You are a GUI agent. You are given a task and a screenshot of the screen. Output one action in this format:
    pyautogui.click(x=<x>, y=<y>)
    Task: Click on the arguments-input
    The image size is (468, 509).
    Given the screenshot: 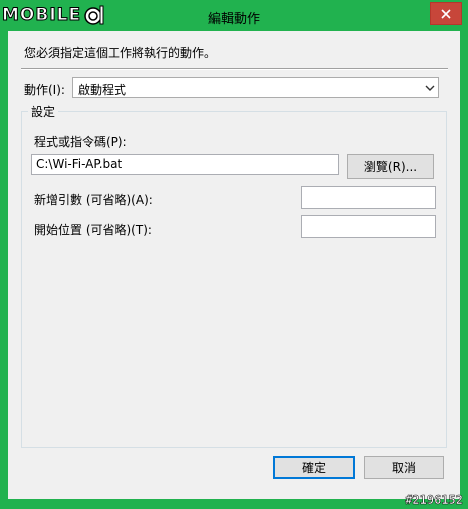 What is the action you would take?
    pyautogui.click(x=368, y=197)
    